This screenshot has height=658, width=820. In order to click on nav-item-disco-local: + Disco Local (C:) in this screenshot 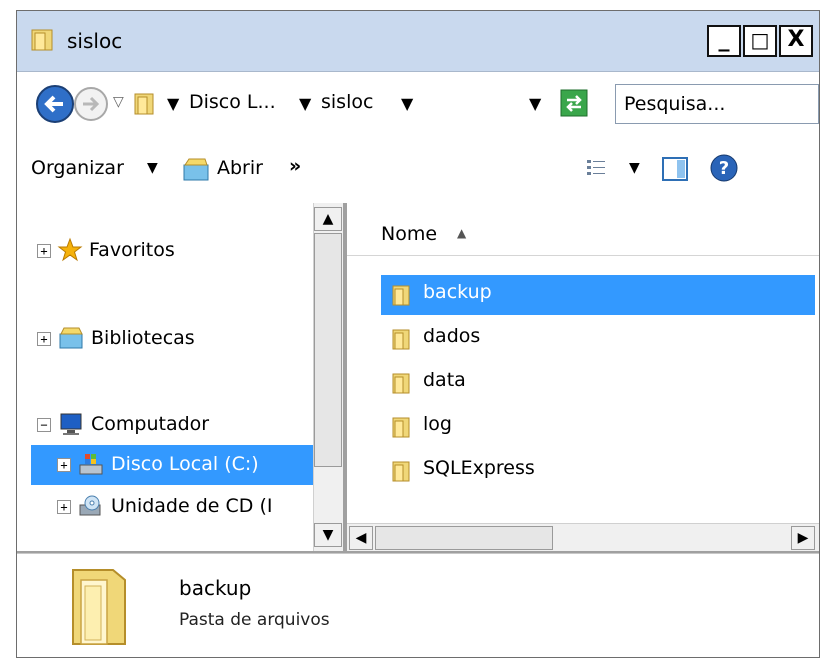, I will do `click(172, 465)`.